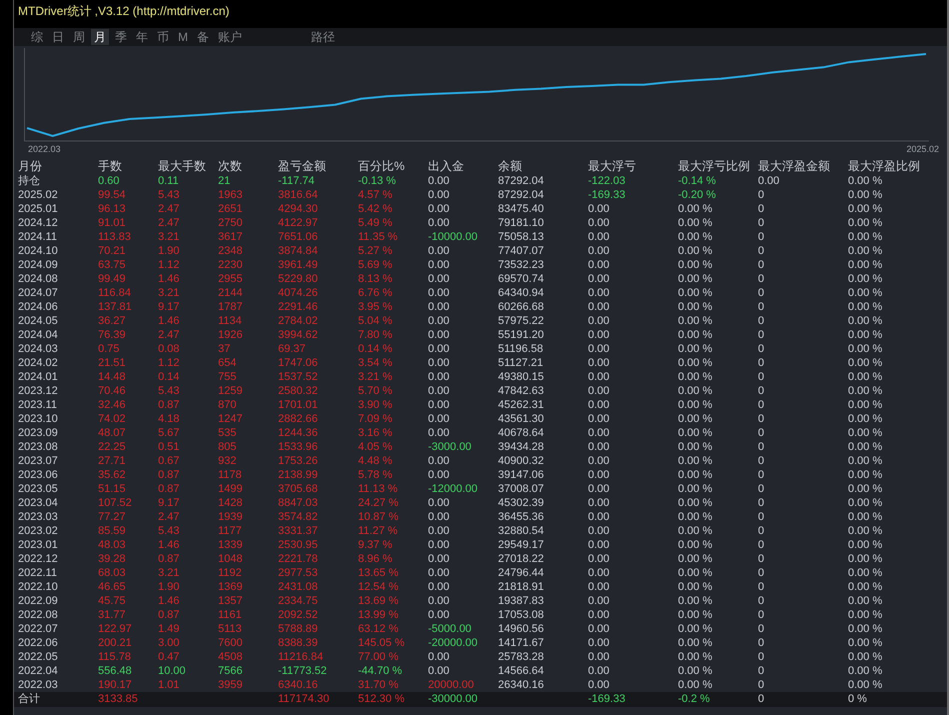 The image size is (949, 715). What do you see at coordinates (379, 503) in the screenshot?
I see `table-cell-text: 24.27 %` at bounding box center [379, 503].